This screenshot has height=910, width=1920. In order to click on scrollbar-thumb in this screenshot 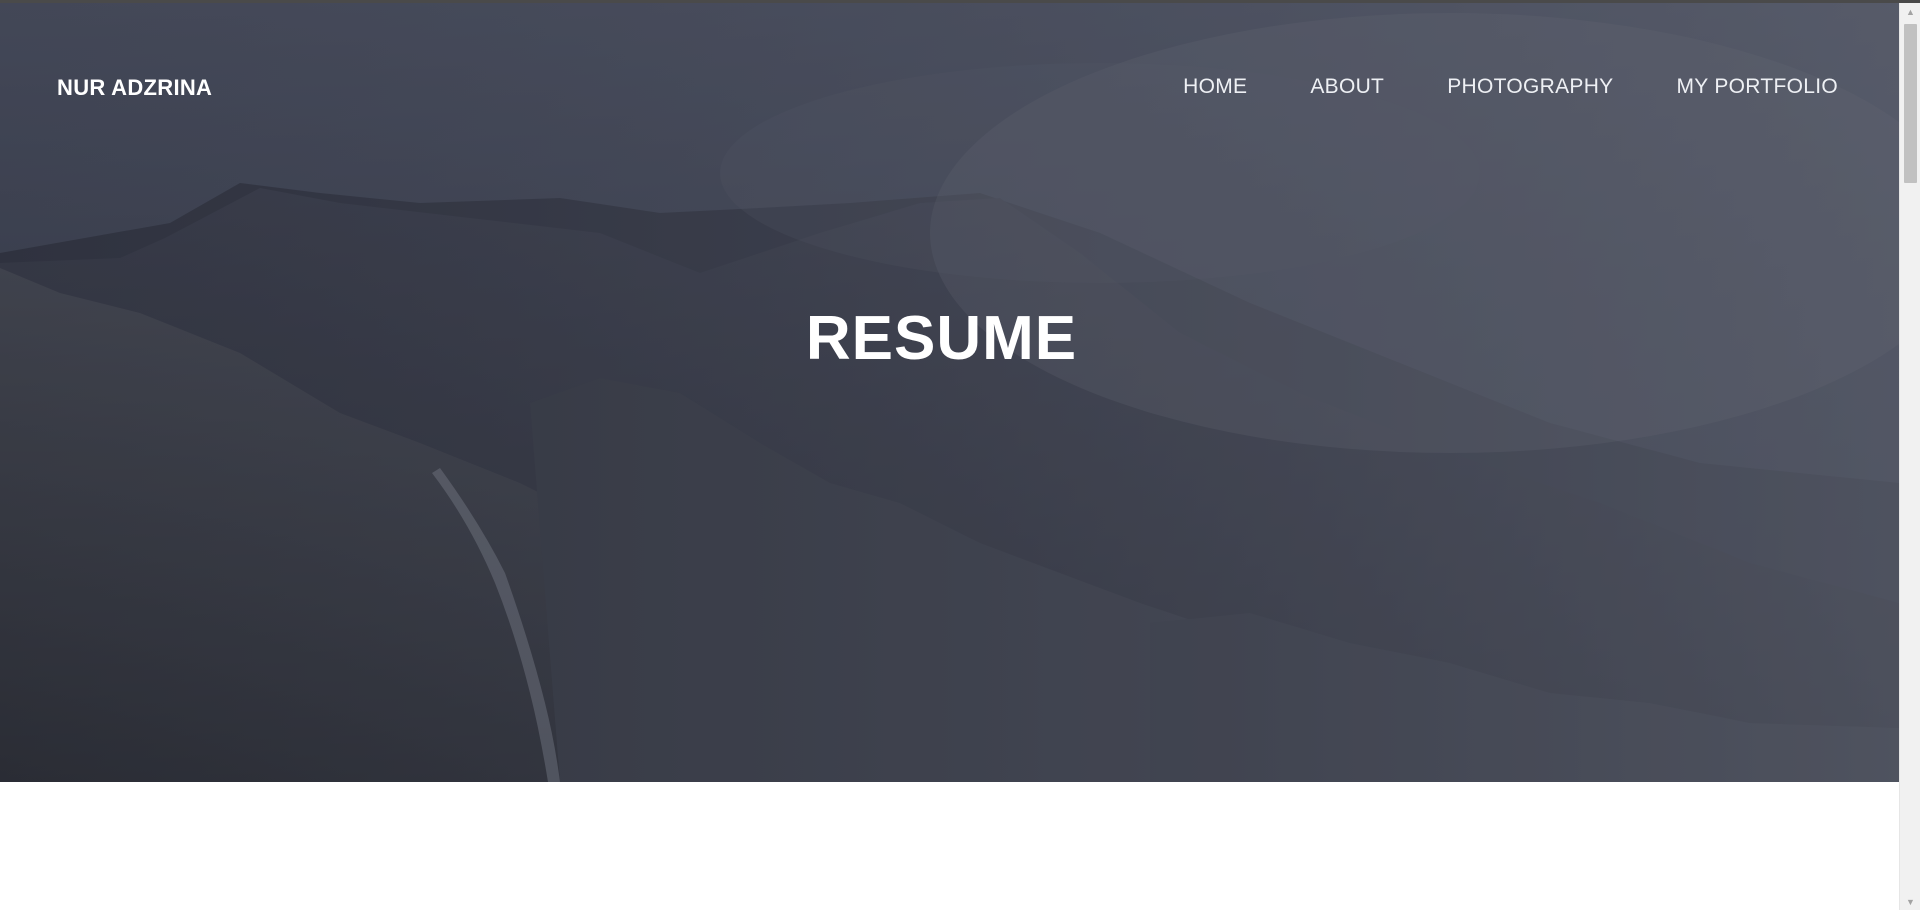, I will do `click(1910, 103)`.